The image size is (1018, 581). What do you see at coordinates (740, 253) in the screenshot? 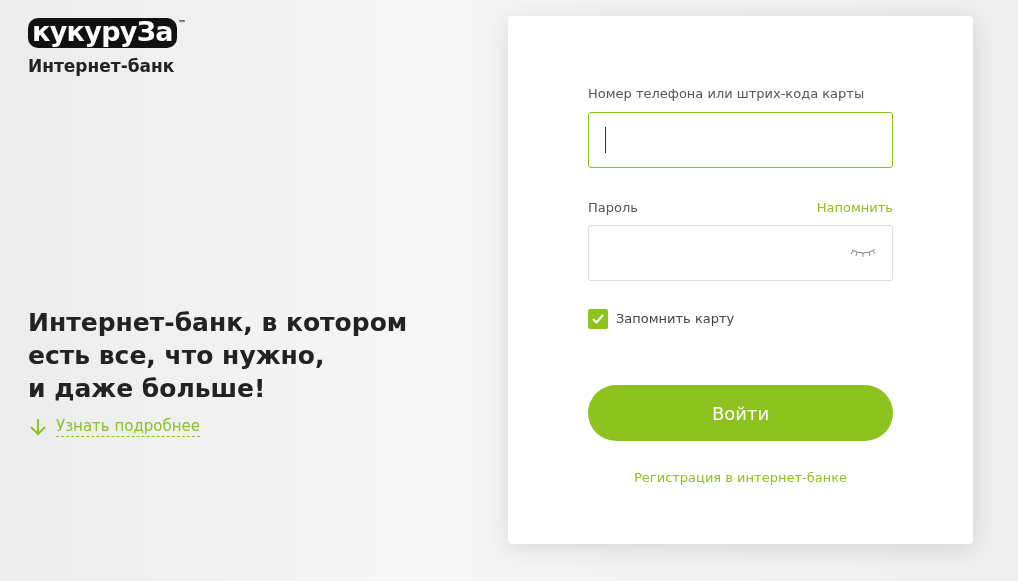
I see `password-input` at bounding box center [740, 253].